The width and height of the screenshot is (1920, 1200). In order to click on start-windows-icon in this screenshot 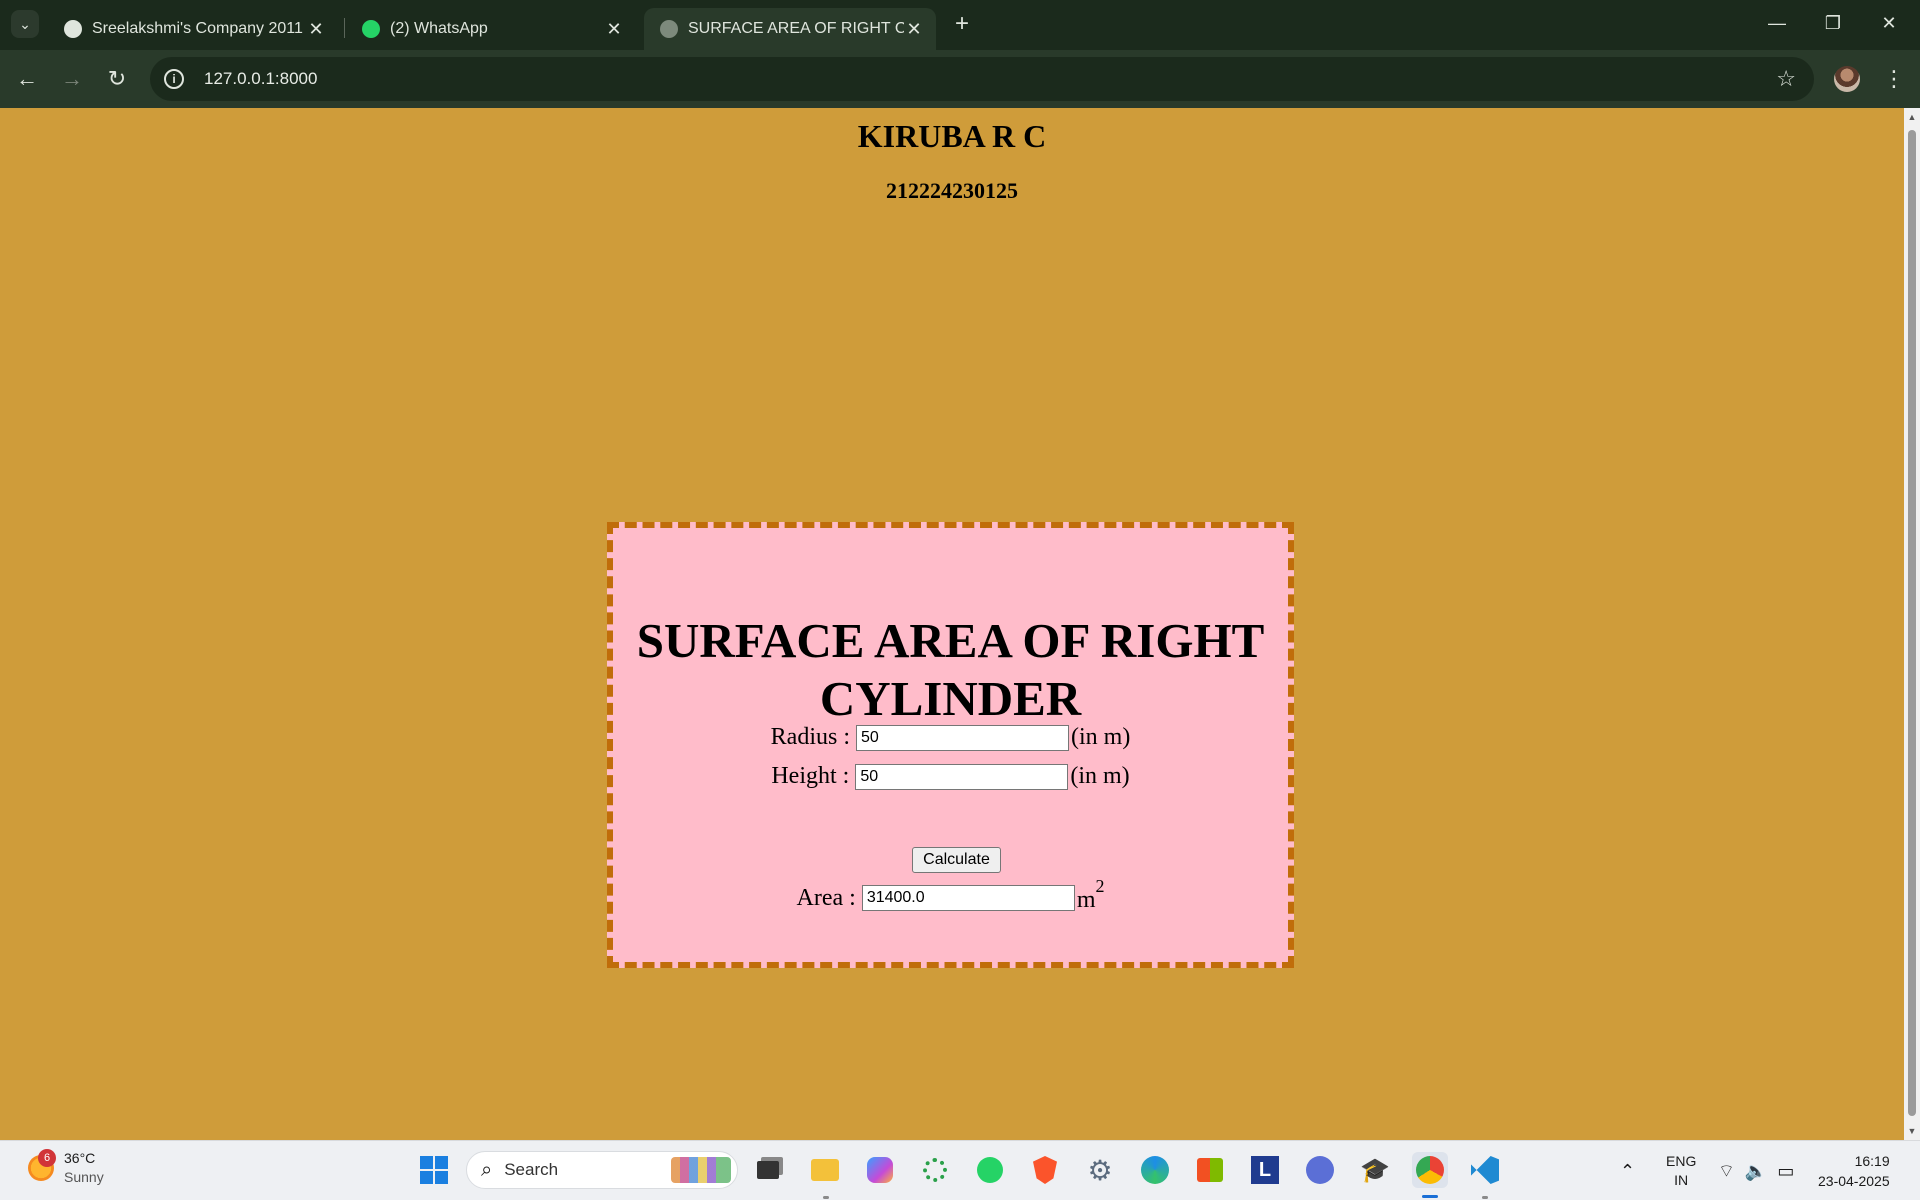, I will do `click(434, 1170)`.